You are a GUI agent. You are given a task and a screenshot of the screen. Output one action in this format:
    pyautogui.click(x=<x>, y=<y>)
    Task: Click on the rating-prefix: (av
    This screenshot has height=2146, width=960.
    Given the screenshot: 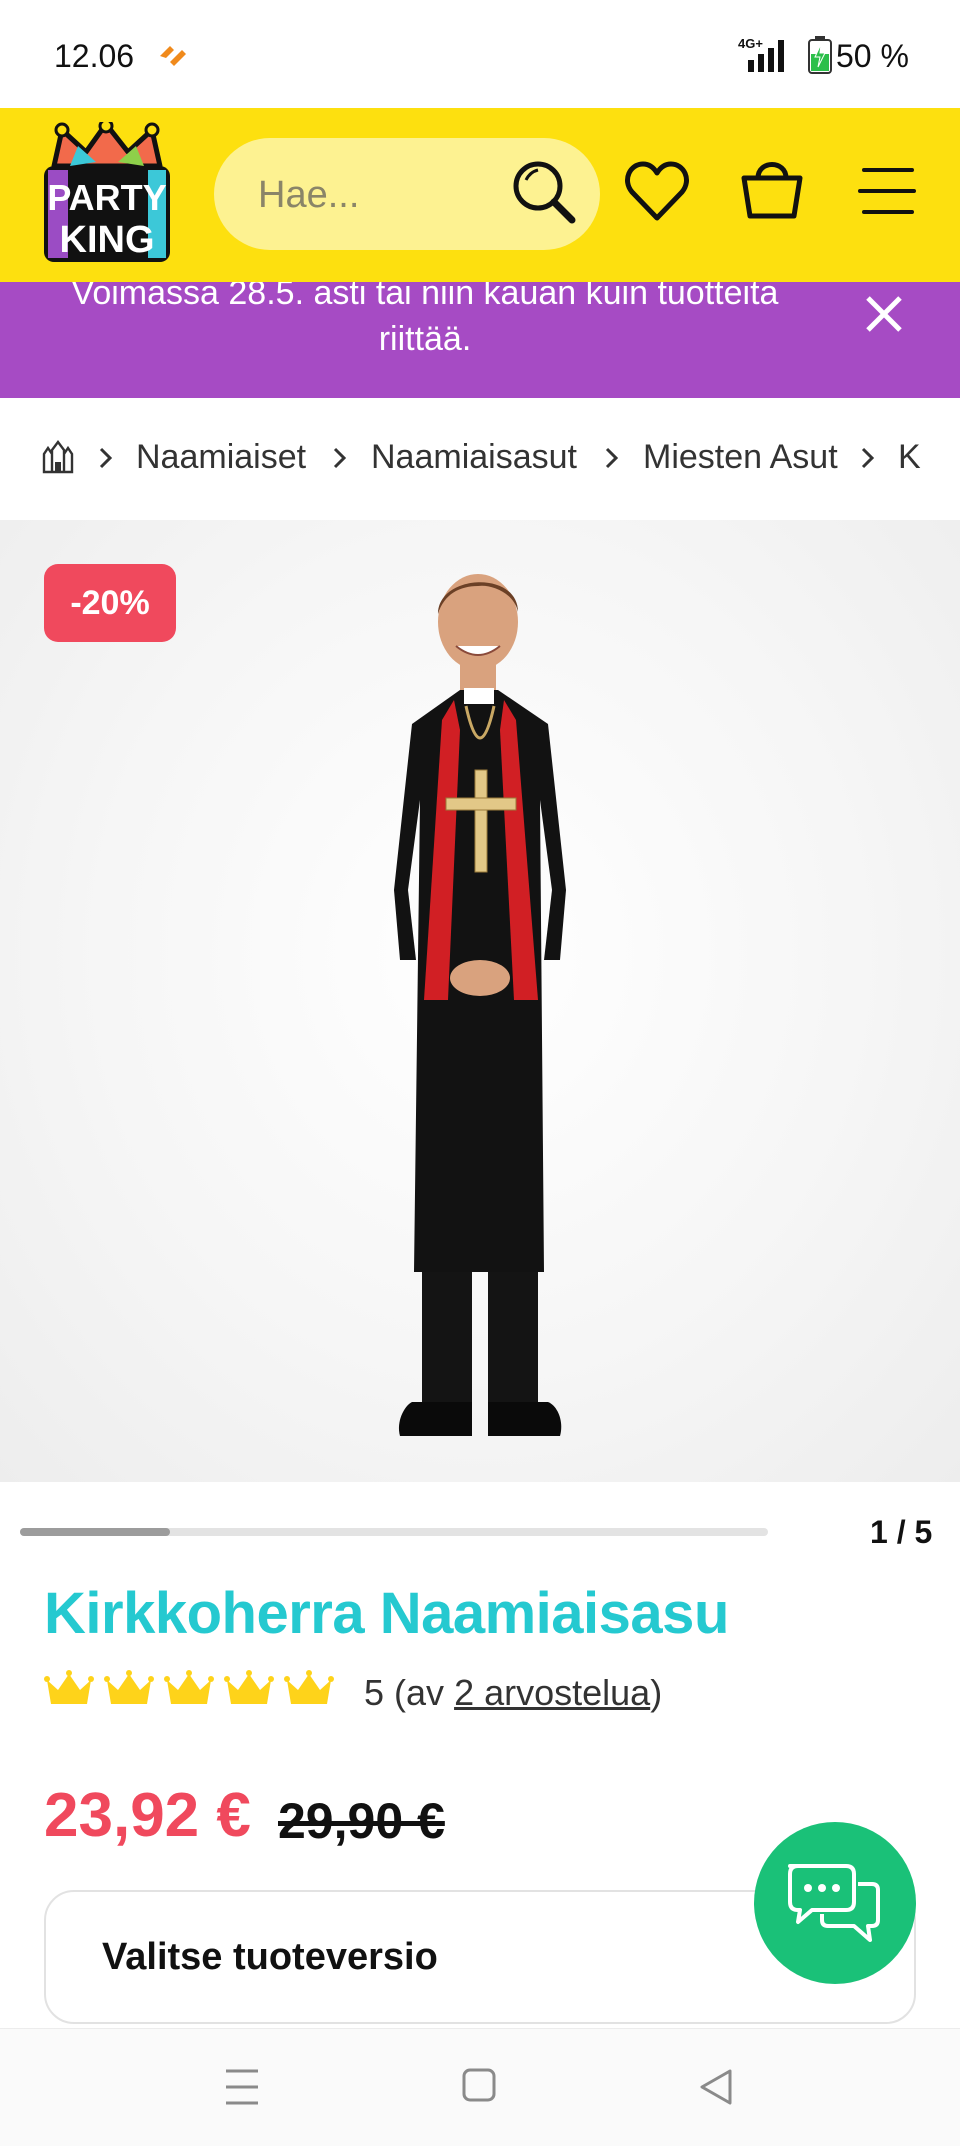 What is the action you would take?
    pyautogui.click(x=424, y=1692)
    